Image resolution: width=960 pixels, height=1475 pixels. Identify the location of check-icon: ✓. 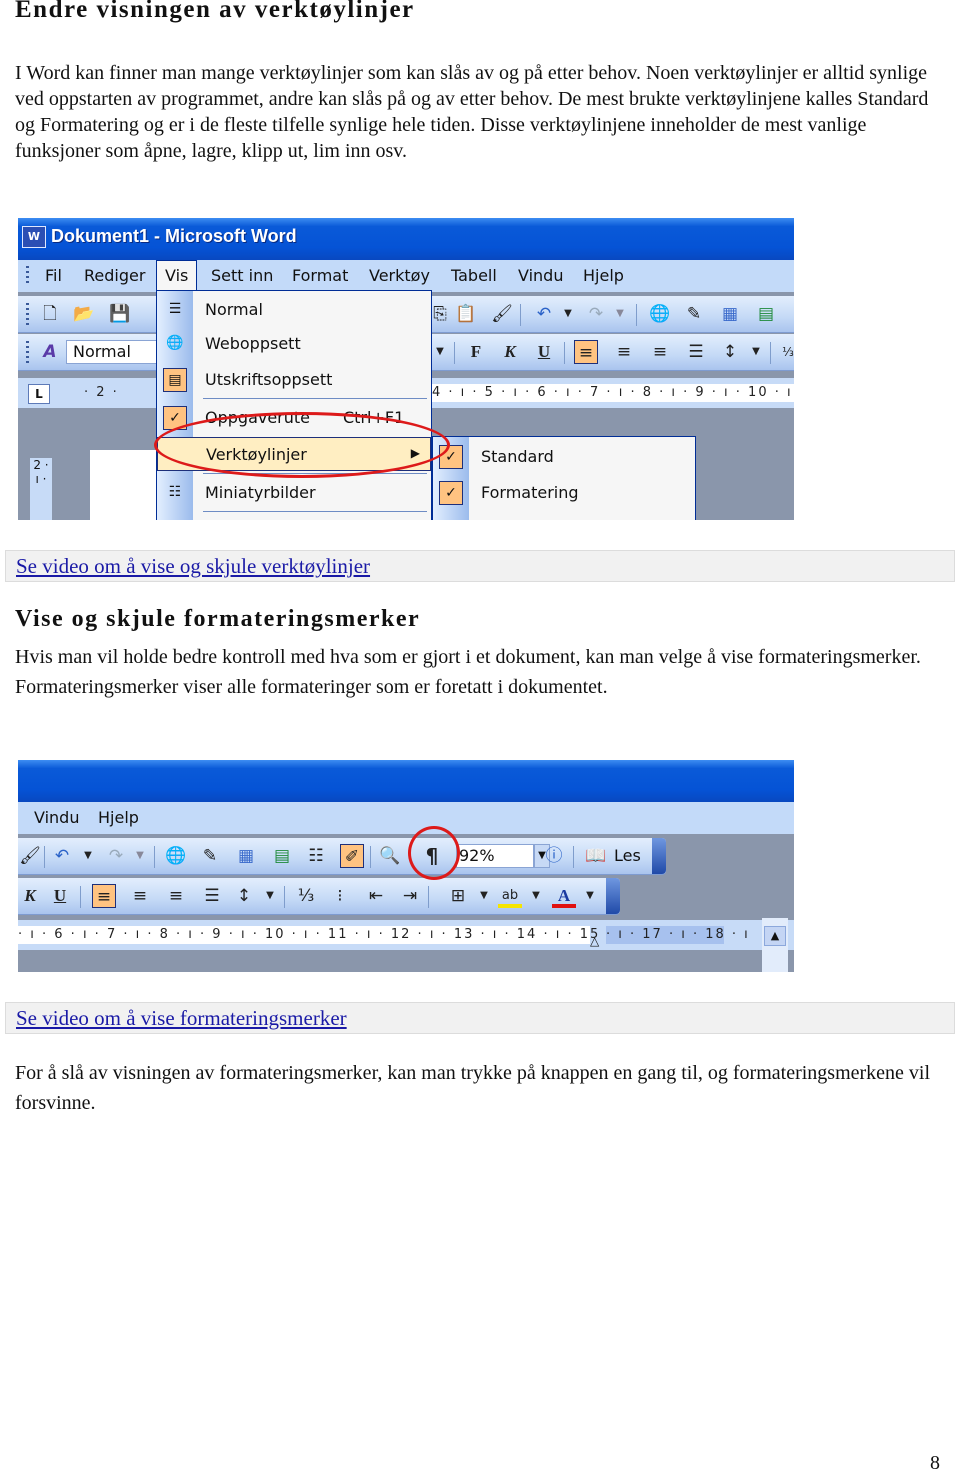
(451, 457).